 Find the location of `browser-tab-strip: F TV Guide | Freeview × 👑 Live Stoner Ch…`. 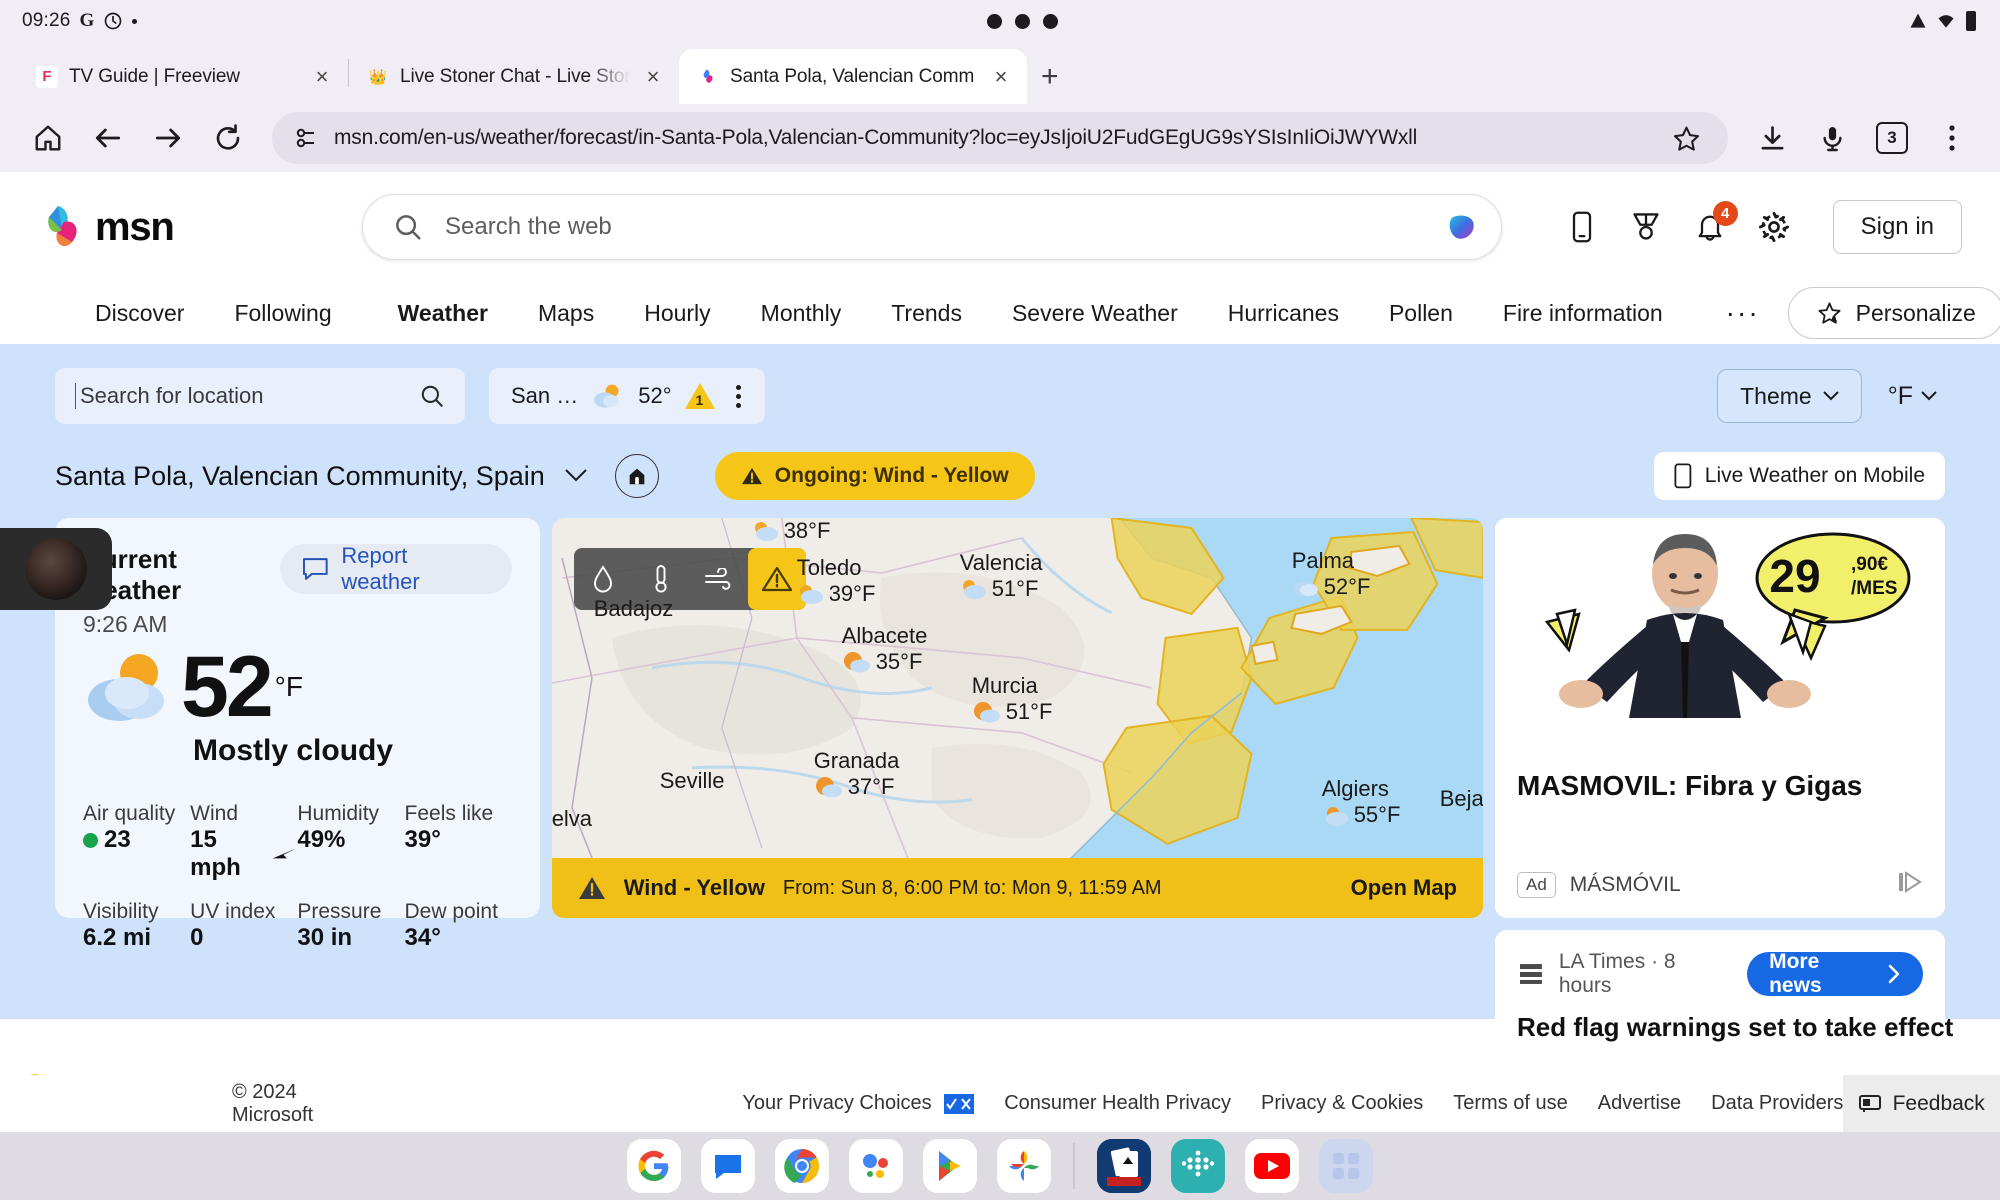

browser-tab-strip: F TV Guide | Freeview × 👑 Live Stoner Ch… is located at coordinates (1000, 73).